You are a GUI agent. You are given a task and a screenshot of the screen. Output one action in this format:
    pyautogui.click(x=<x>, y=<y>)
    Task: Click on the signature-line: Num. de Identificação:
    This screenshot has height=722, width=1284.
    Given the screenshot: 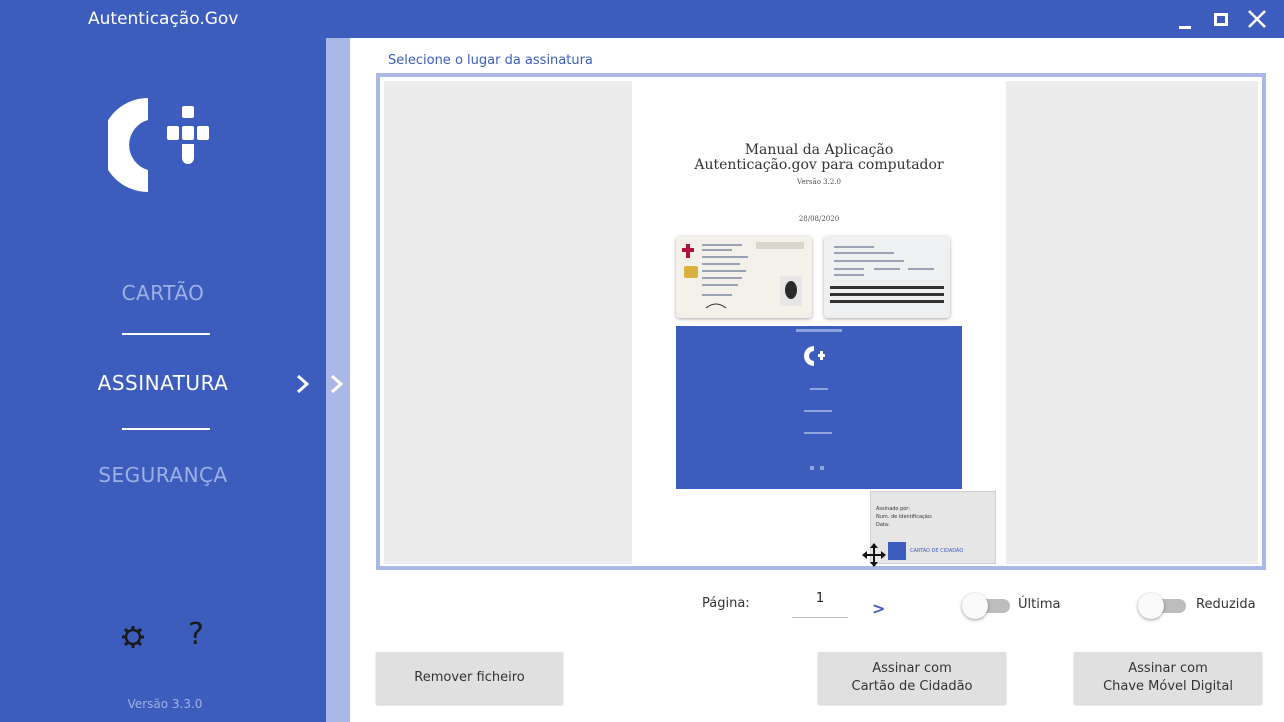 What is the action you would take?
    pyautogui.click(x=904, y=517)
    